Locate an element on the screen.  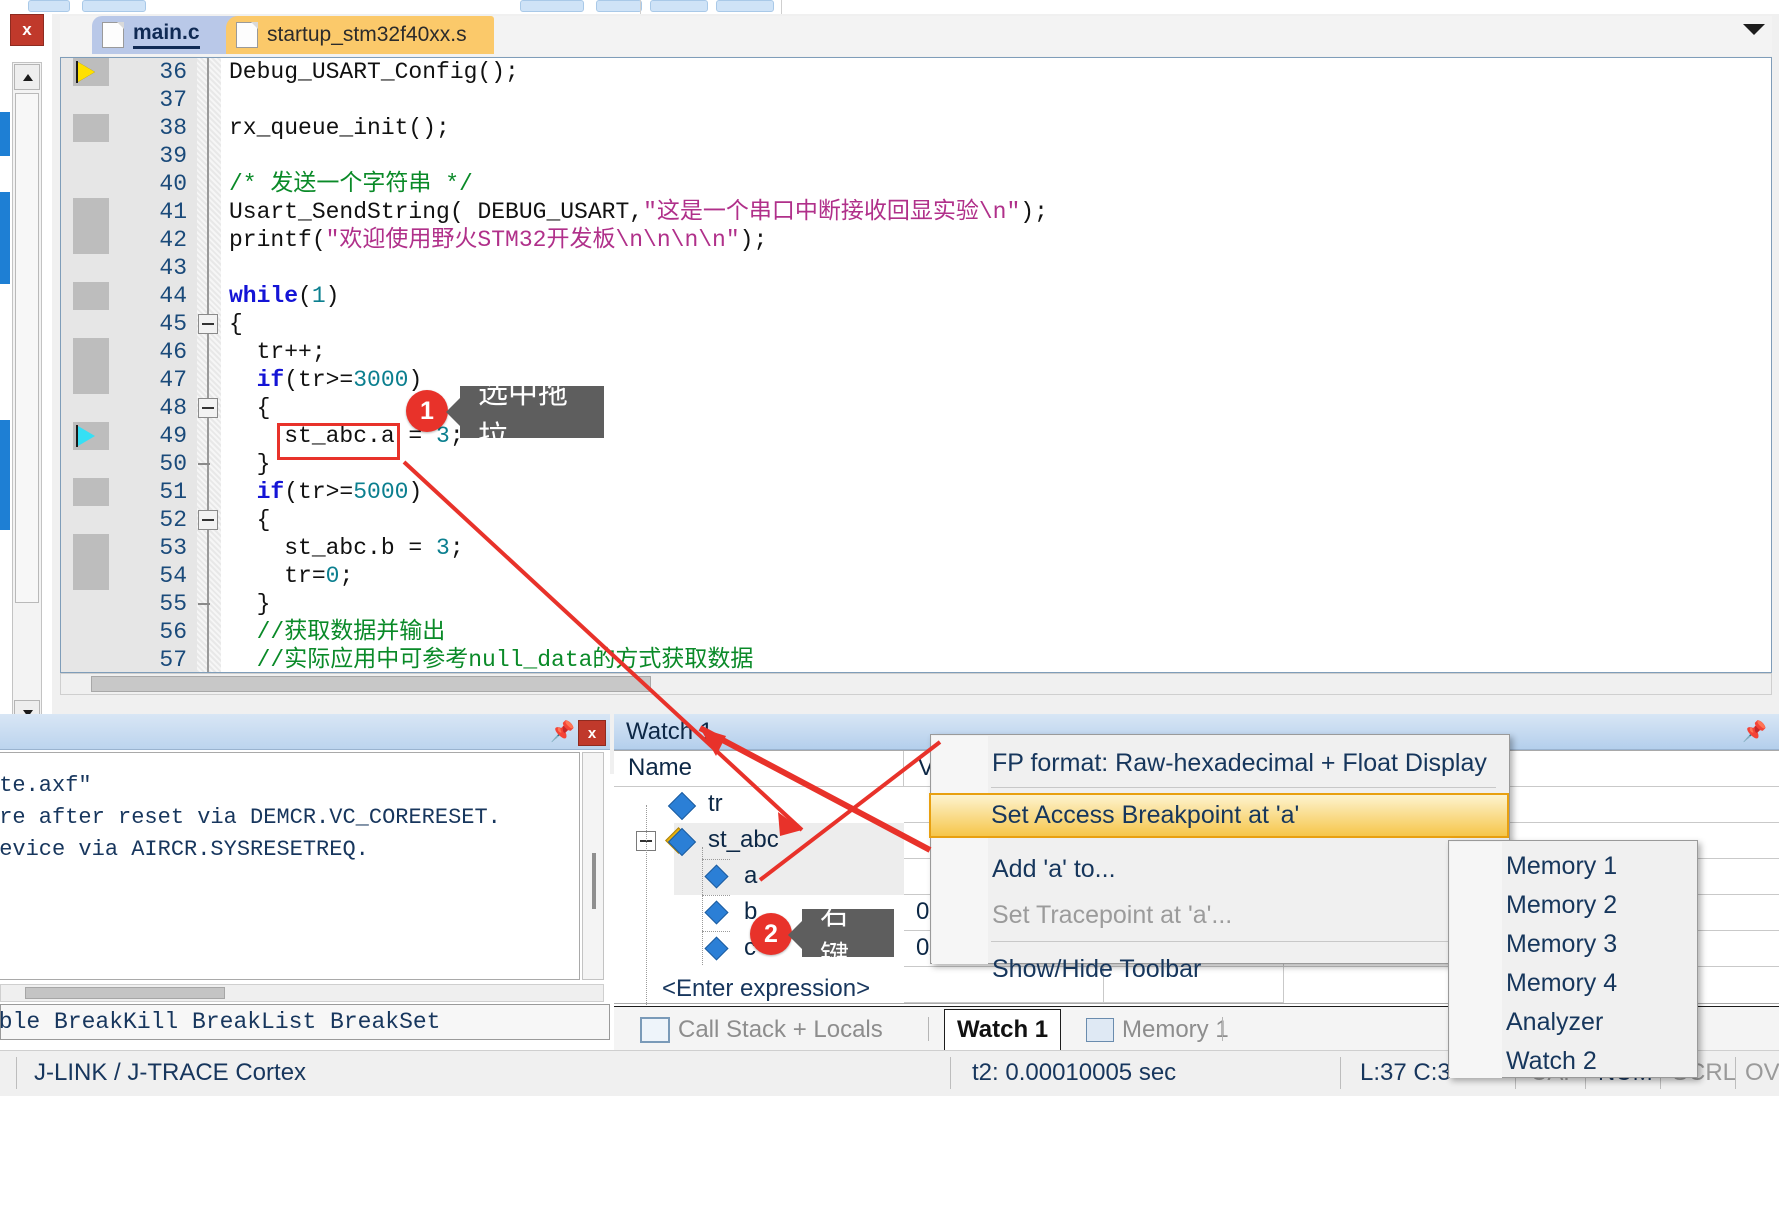
tab-watch-1: Watch 1 is located at coordinates (1003, 1029).